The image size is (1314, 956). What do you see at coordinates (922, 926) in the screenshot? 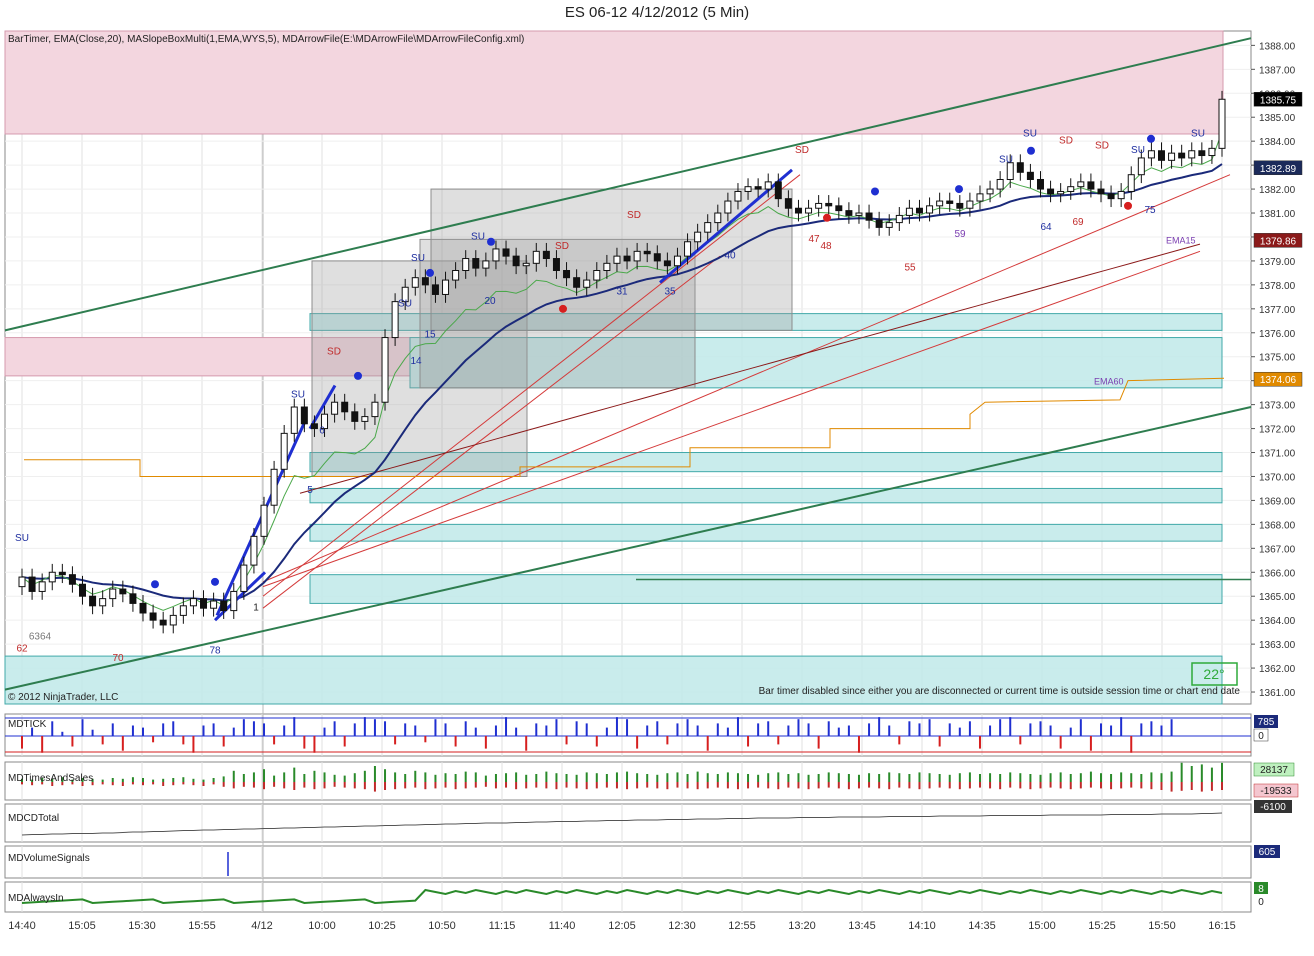
I see `x-tick-label: 14:10` at bounding box center [922, 926].